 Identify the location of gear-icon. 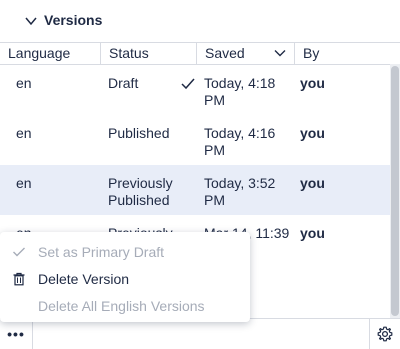
(385, 334).